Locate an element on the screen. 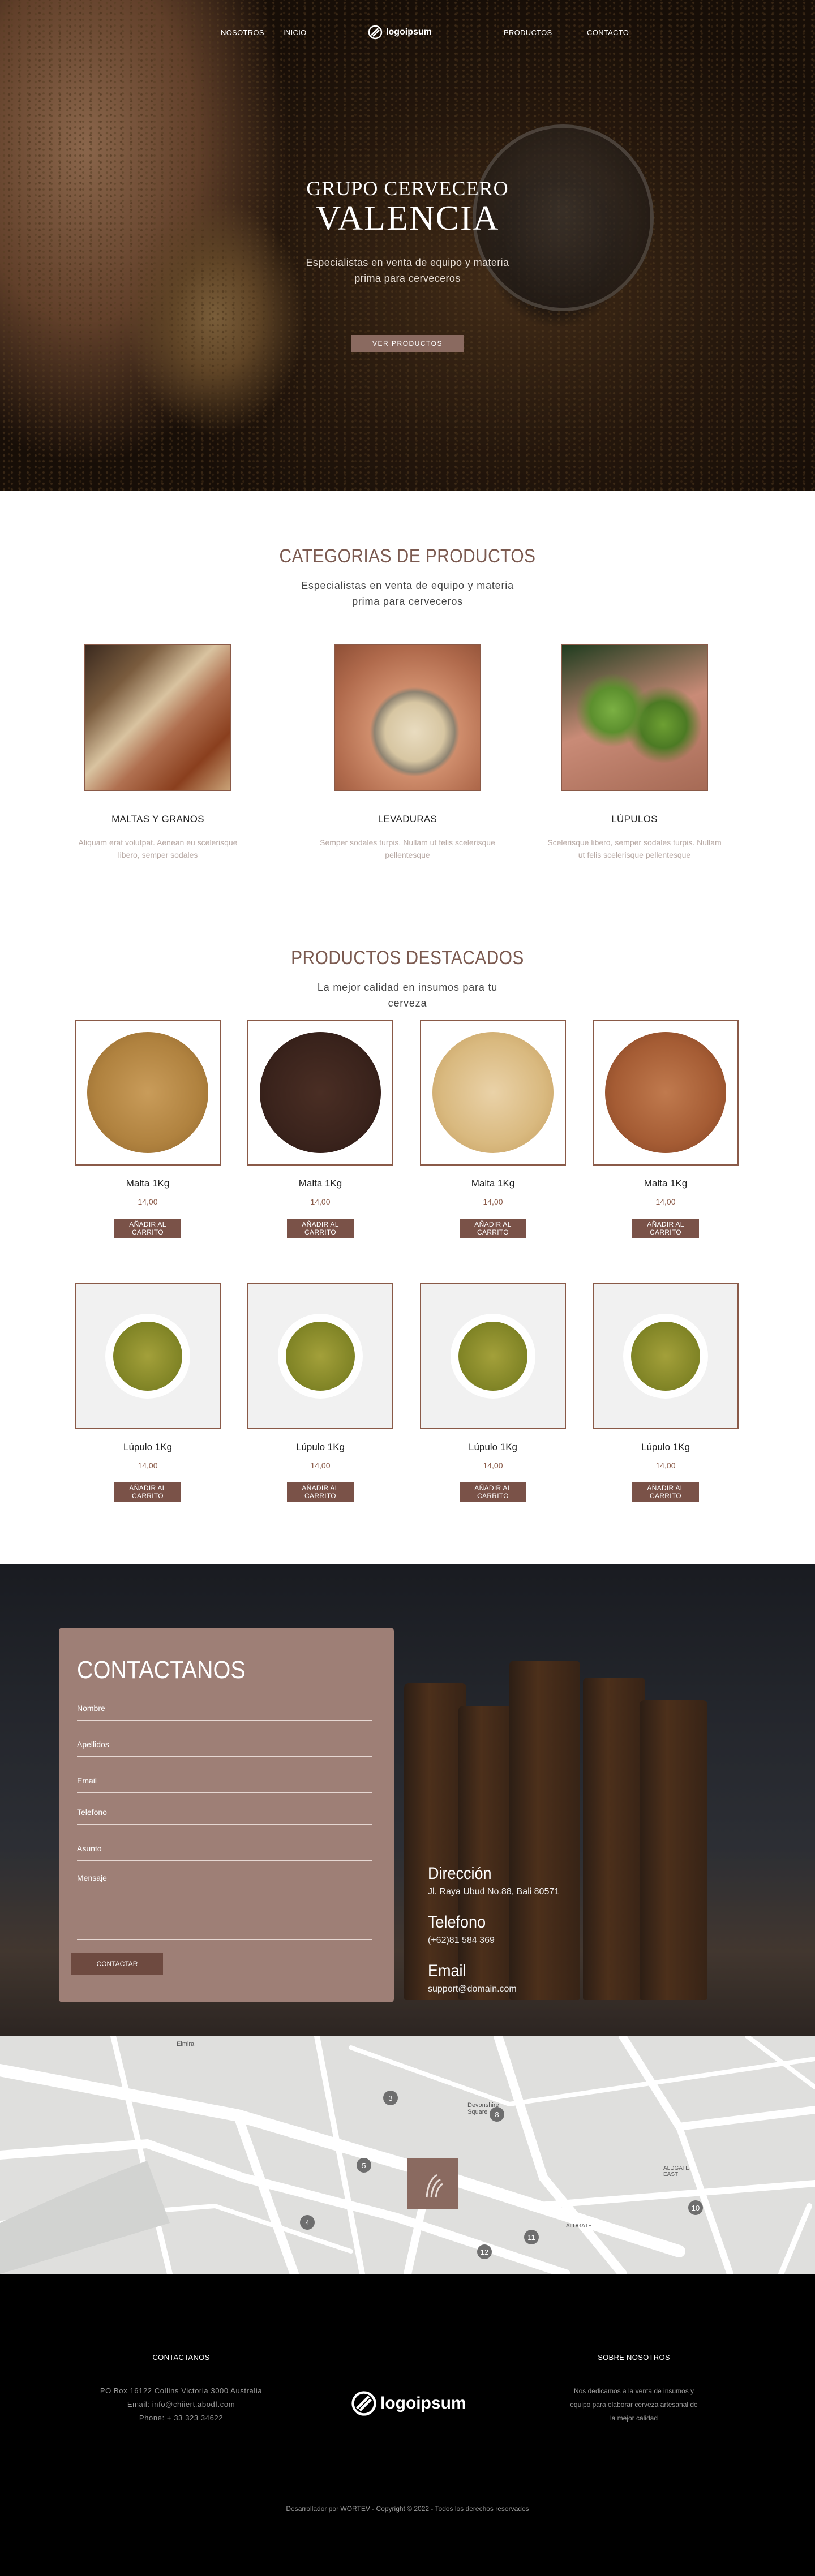 Image resolution: width=815 pixels, height=2576 pixels. map-pin: 5 is located at coordinates (364, 2165).